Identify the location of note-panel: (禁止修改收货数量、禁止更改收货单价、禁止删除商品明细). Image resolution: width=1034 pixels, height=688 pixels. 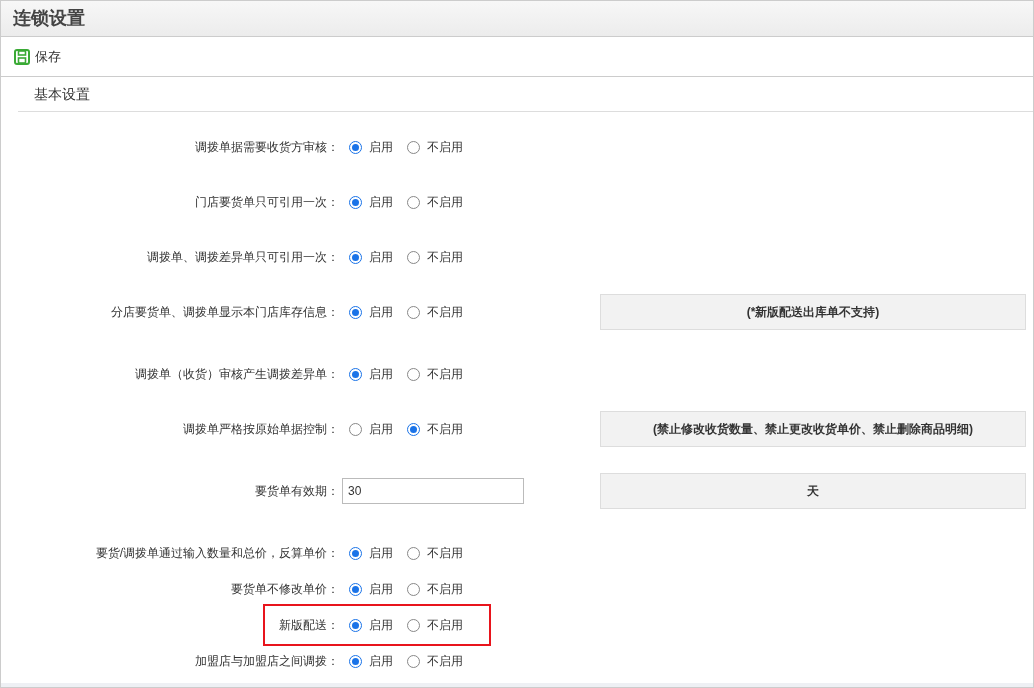
(813, 429).